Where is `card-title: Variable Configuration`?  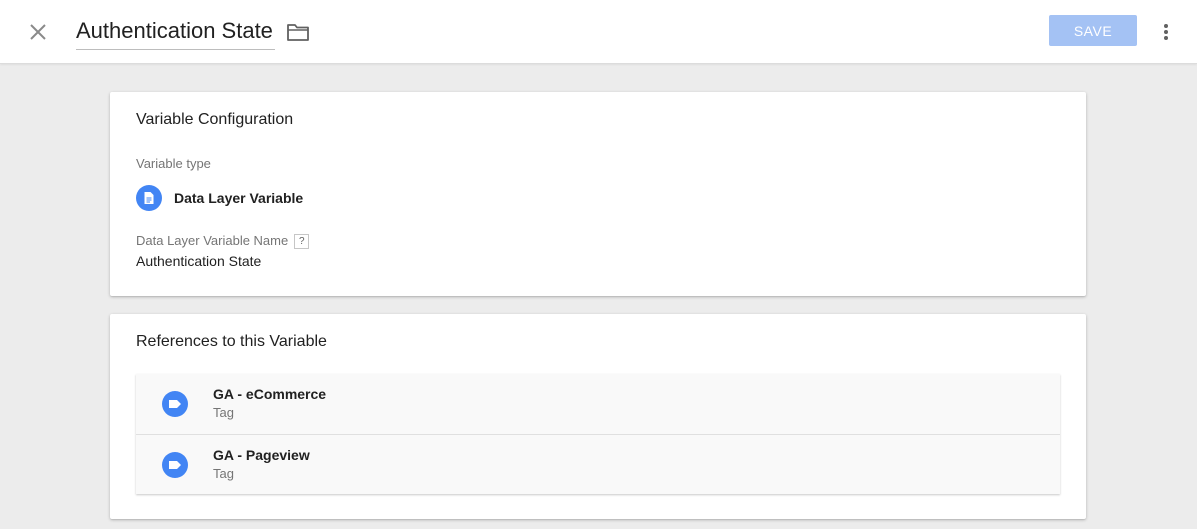
card-title: Variable Configuration is located at coordinates (215, 119).